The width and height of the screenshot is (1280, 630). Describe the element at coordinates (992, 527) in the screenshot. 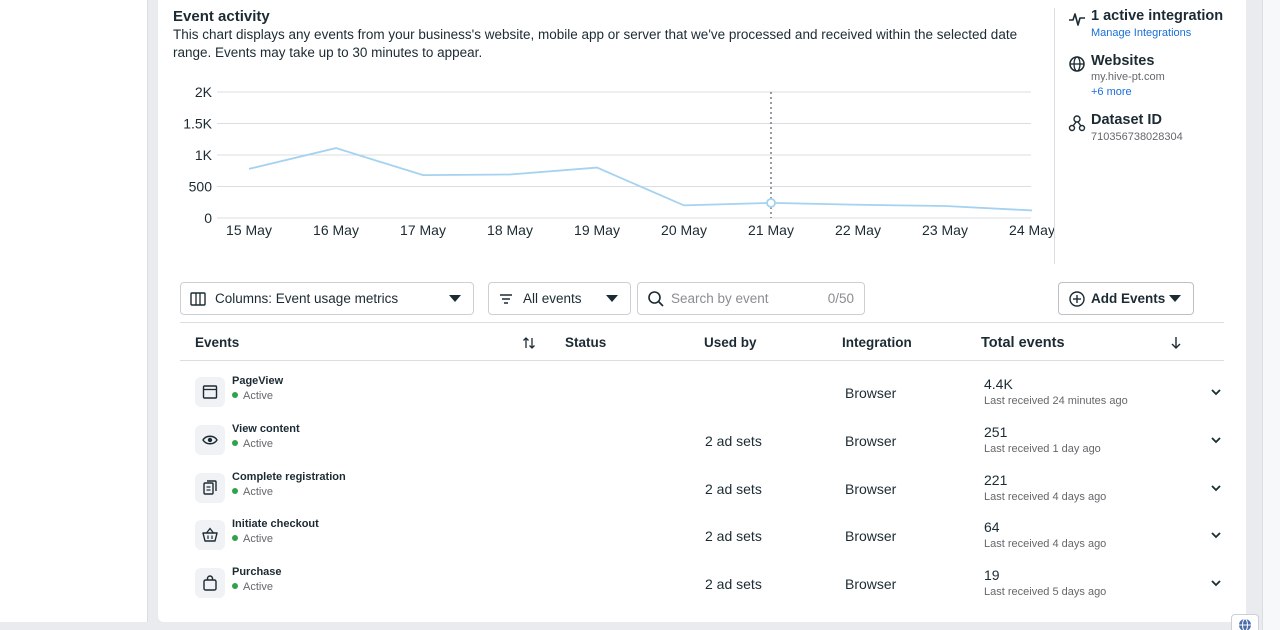

I see `total-events: 64` at that location.